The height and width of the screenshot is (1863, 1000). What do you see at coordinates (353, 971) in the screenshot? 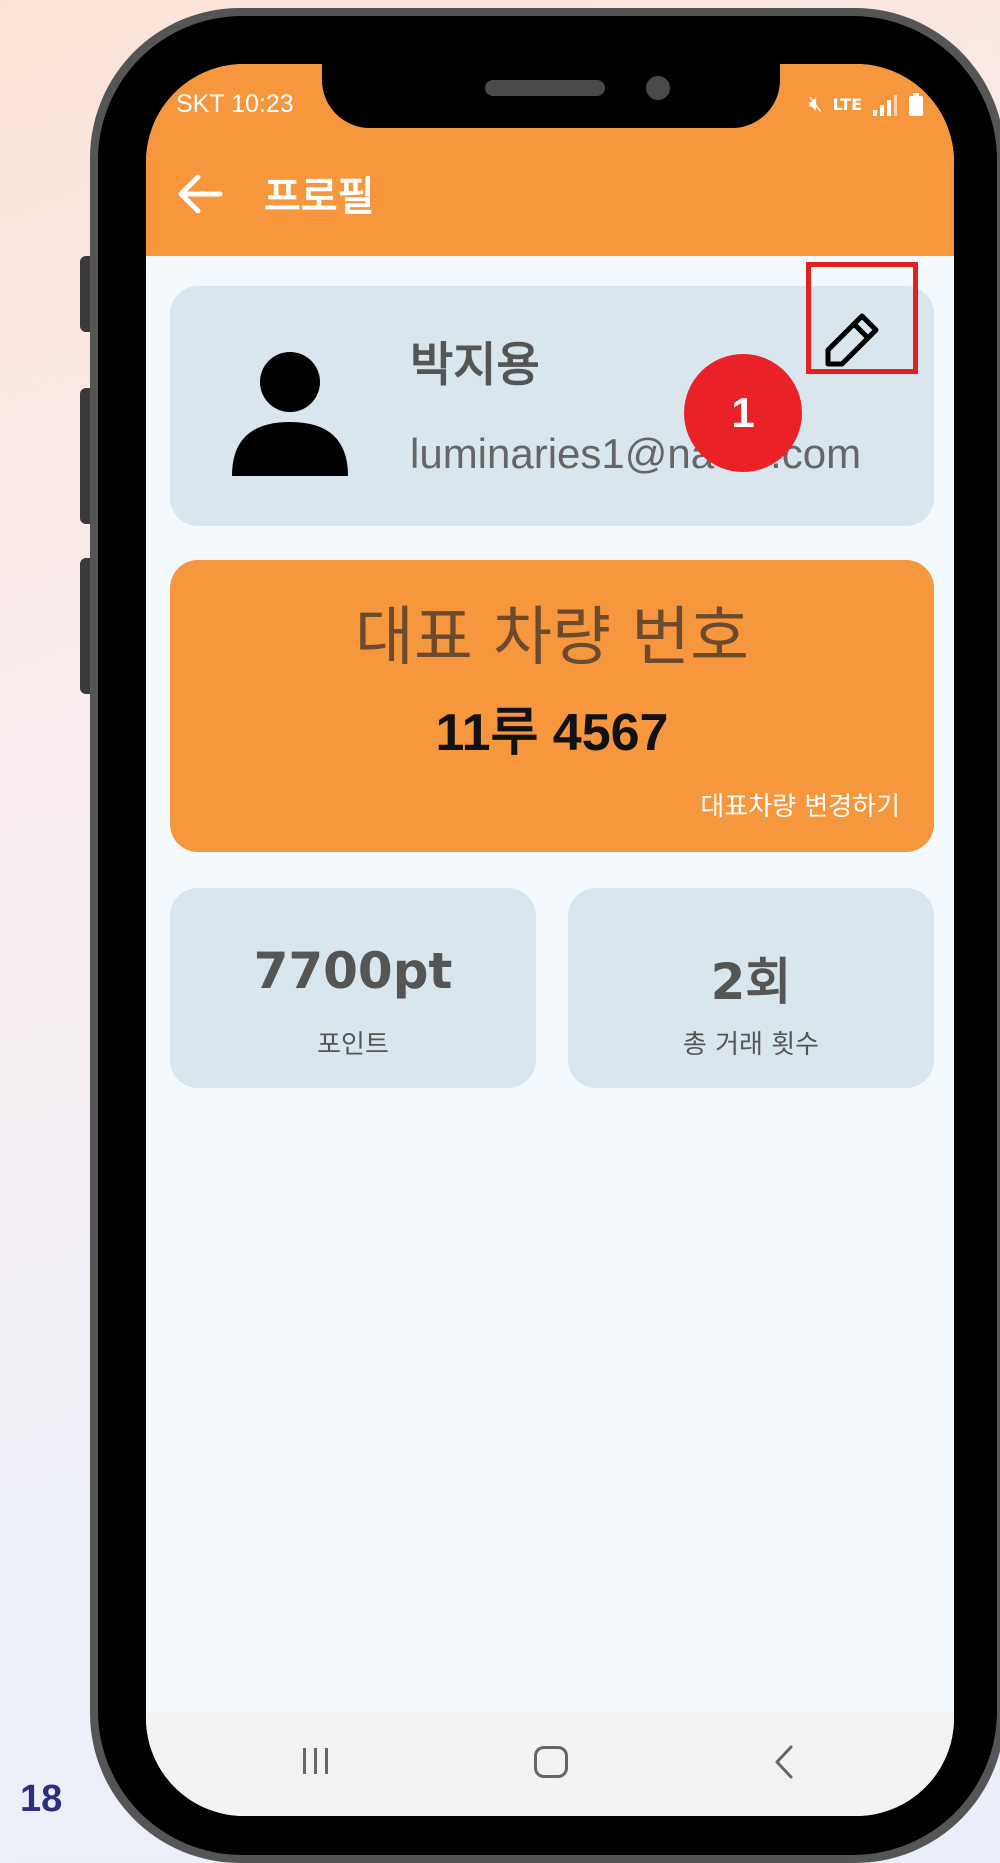
I see `points-value: 7700pt` at bounding box center [353, 971].